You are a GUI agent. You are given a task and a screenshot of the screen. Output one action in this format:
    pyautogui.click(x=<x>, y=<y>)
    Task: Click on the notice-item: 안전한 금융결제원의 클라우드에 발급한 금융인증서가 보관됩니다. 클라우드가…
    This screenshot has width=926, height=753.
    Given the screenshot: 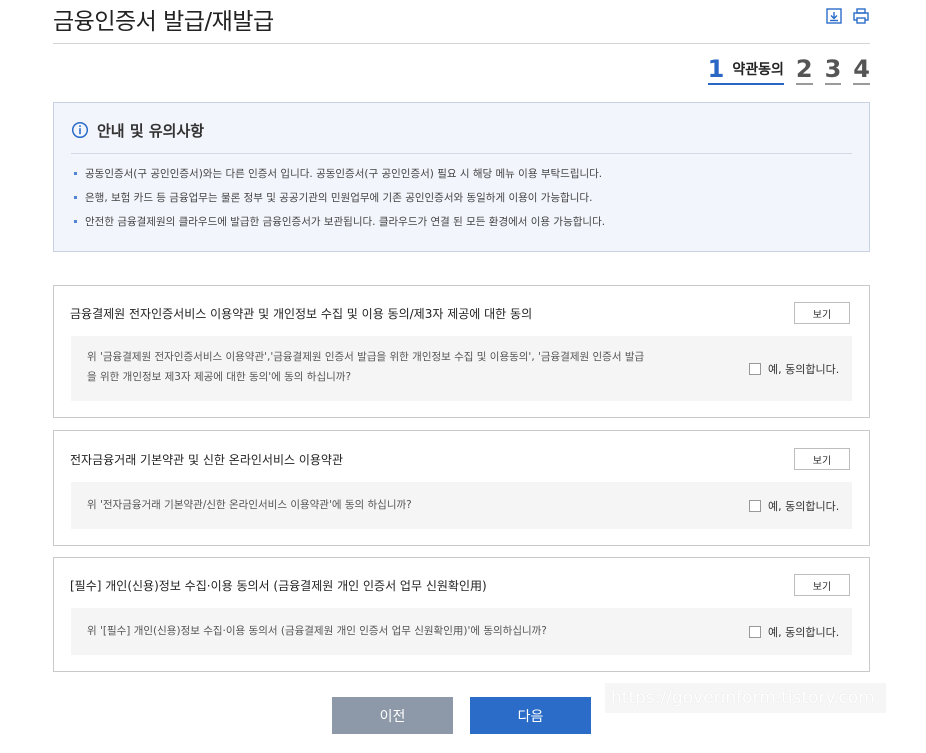 What is the action you would take?
    pyautogui.click(x=339, y=226)
    